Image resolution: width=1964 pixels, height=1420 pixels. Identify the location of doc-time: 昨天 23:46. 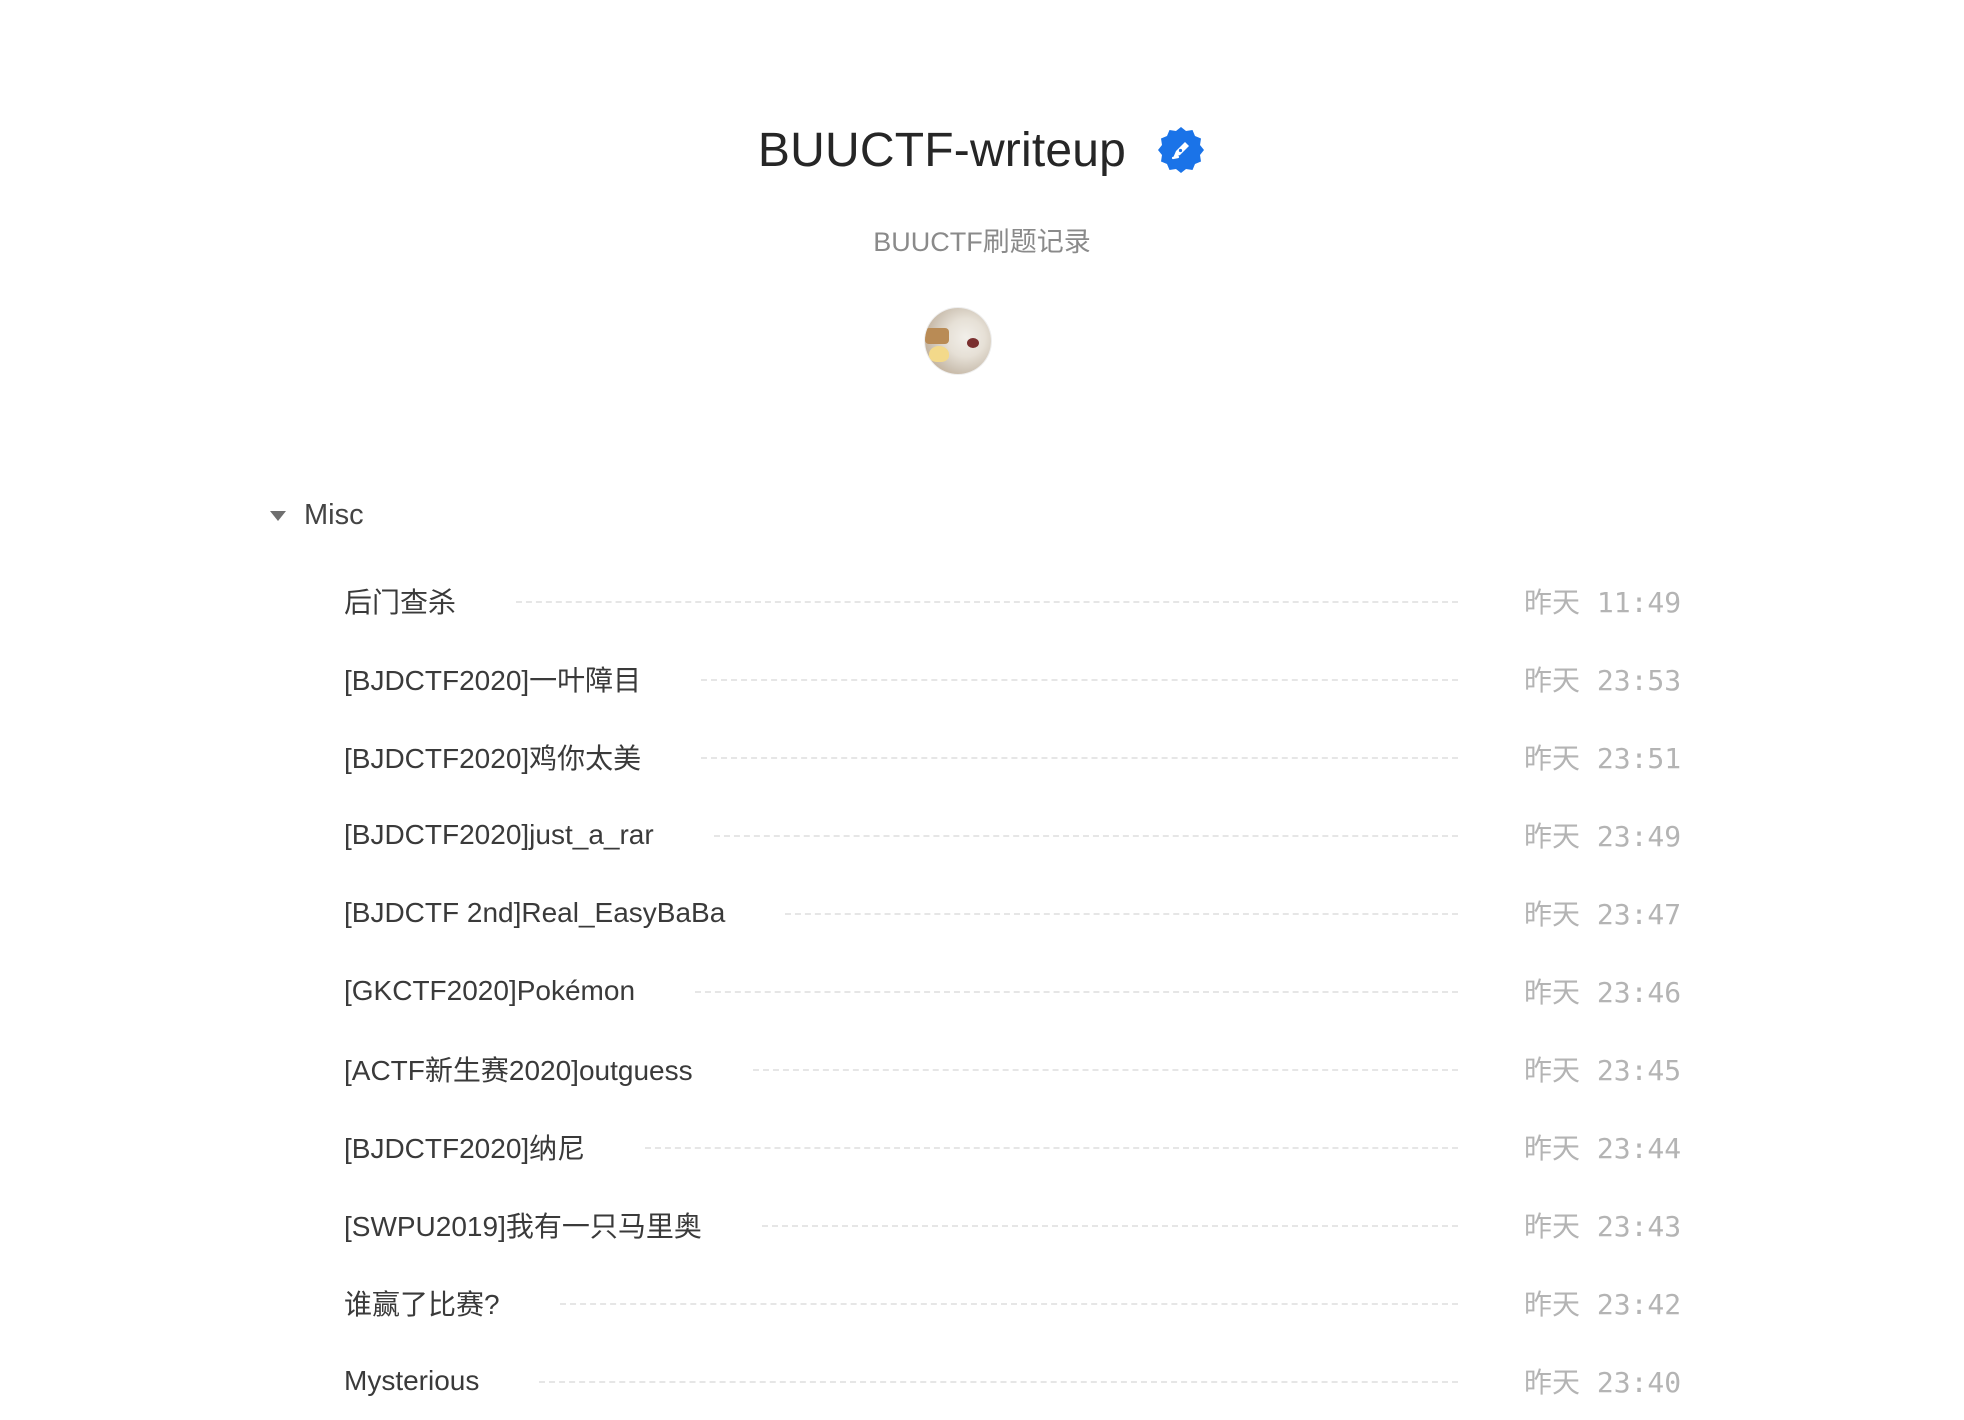
(1603, 992).